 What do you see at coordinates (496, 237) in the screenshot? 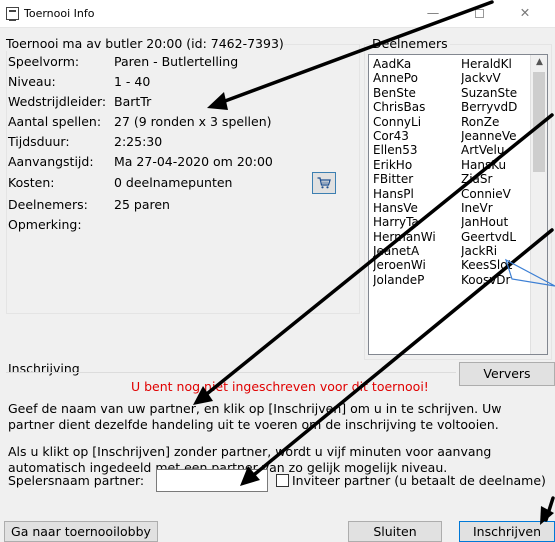
I see `list-item: GeertvdL` at bounding box center [496, 237].